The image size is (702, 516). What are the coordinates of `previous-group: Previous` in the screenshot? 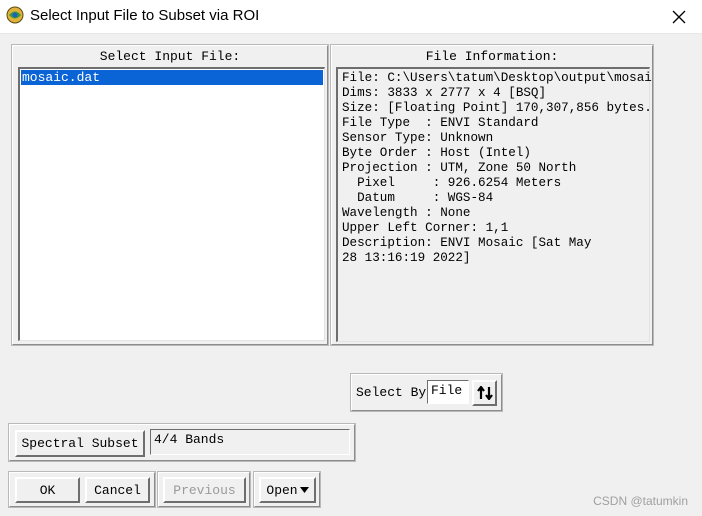 It's located at (204, 489).